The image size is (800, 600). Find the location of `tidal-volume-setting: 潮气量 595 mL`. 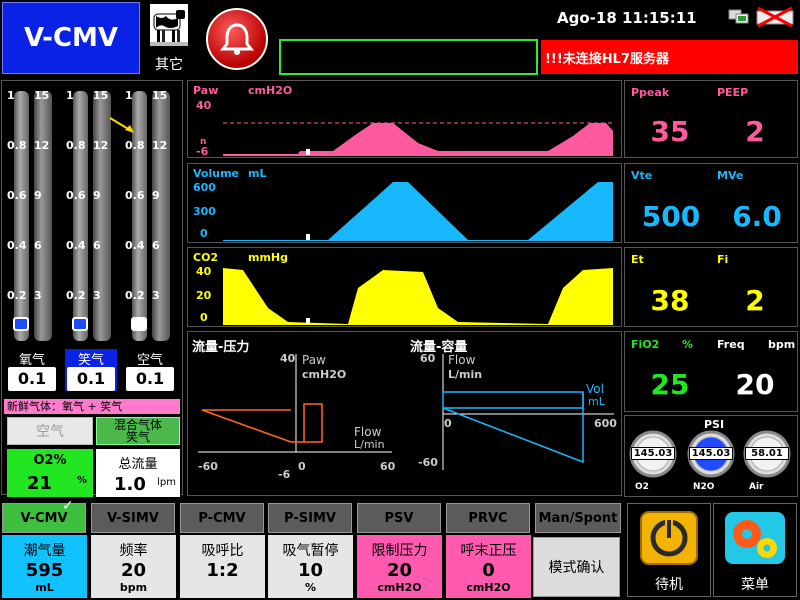

tidal-volume-setting: 潮气量 595 mL is located at coordinates (44, 566).